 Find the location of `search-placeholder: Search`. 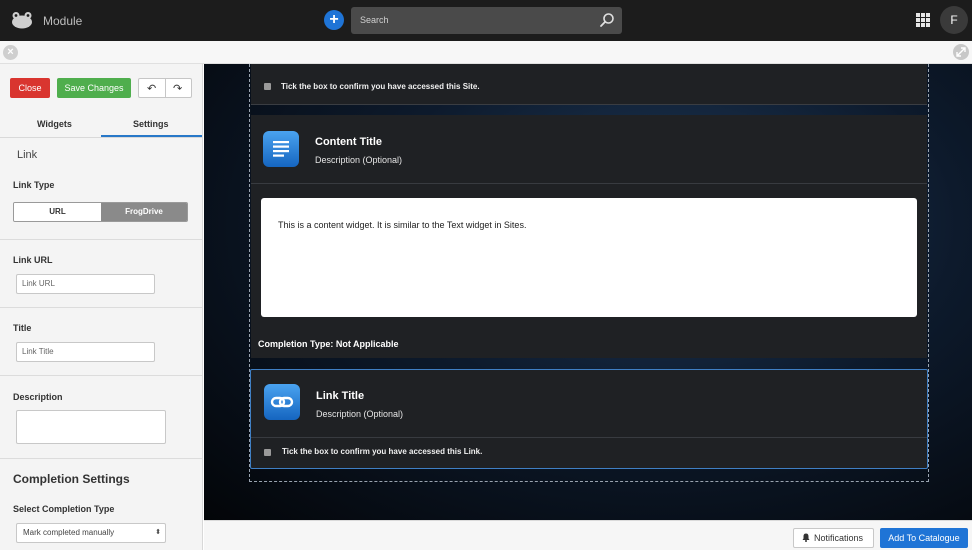

search-placeholder: Search is located at coordinates (374, 20).